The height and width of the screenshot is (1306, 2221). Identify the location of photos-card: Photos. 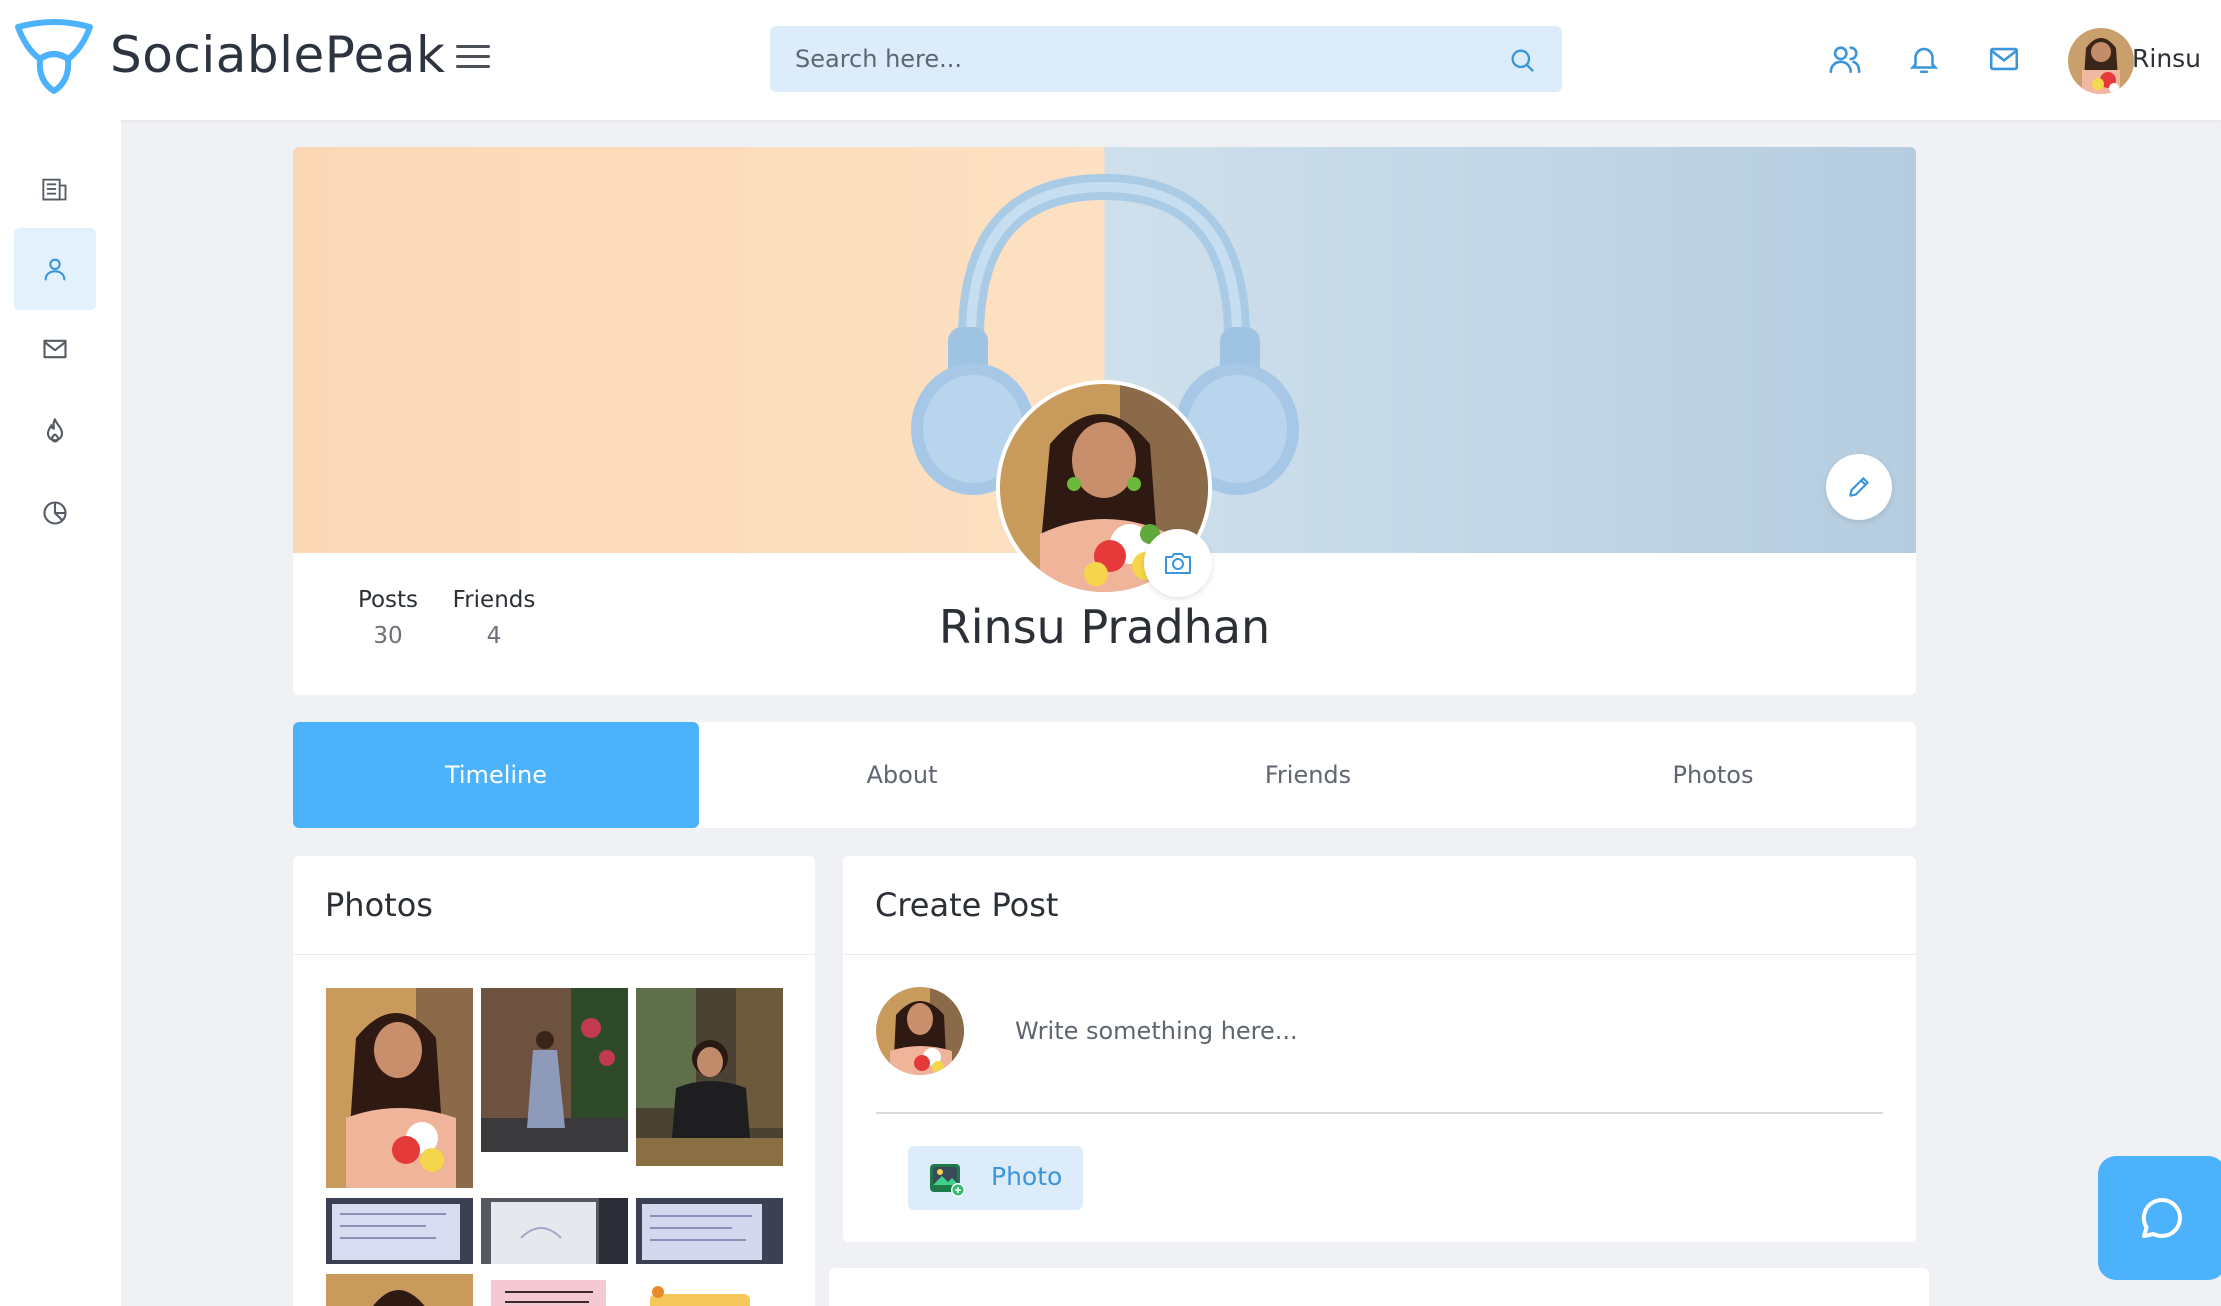
(554, 1081).